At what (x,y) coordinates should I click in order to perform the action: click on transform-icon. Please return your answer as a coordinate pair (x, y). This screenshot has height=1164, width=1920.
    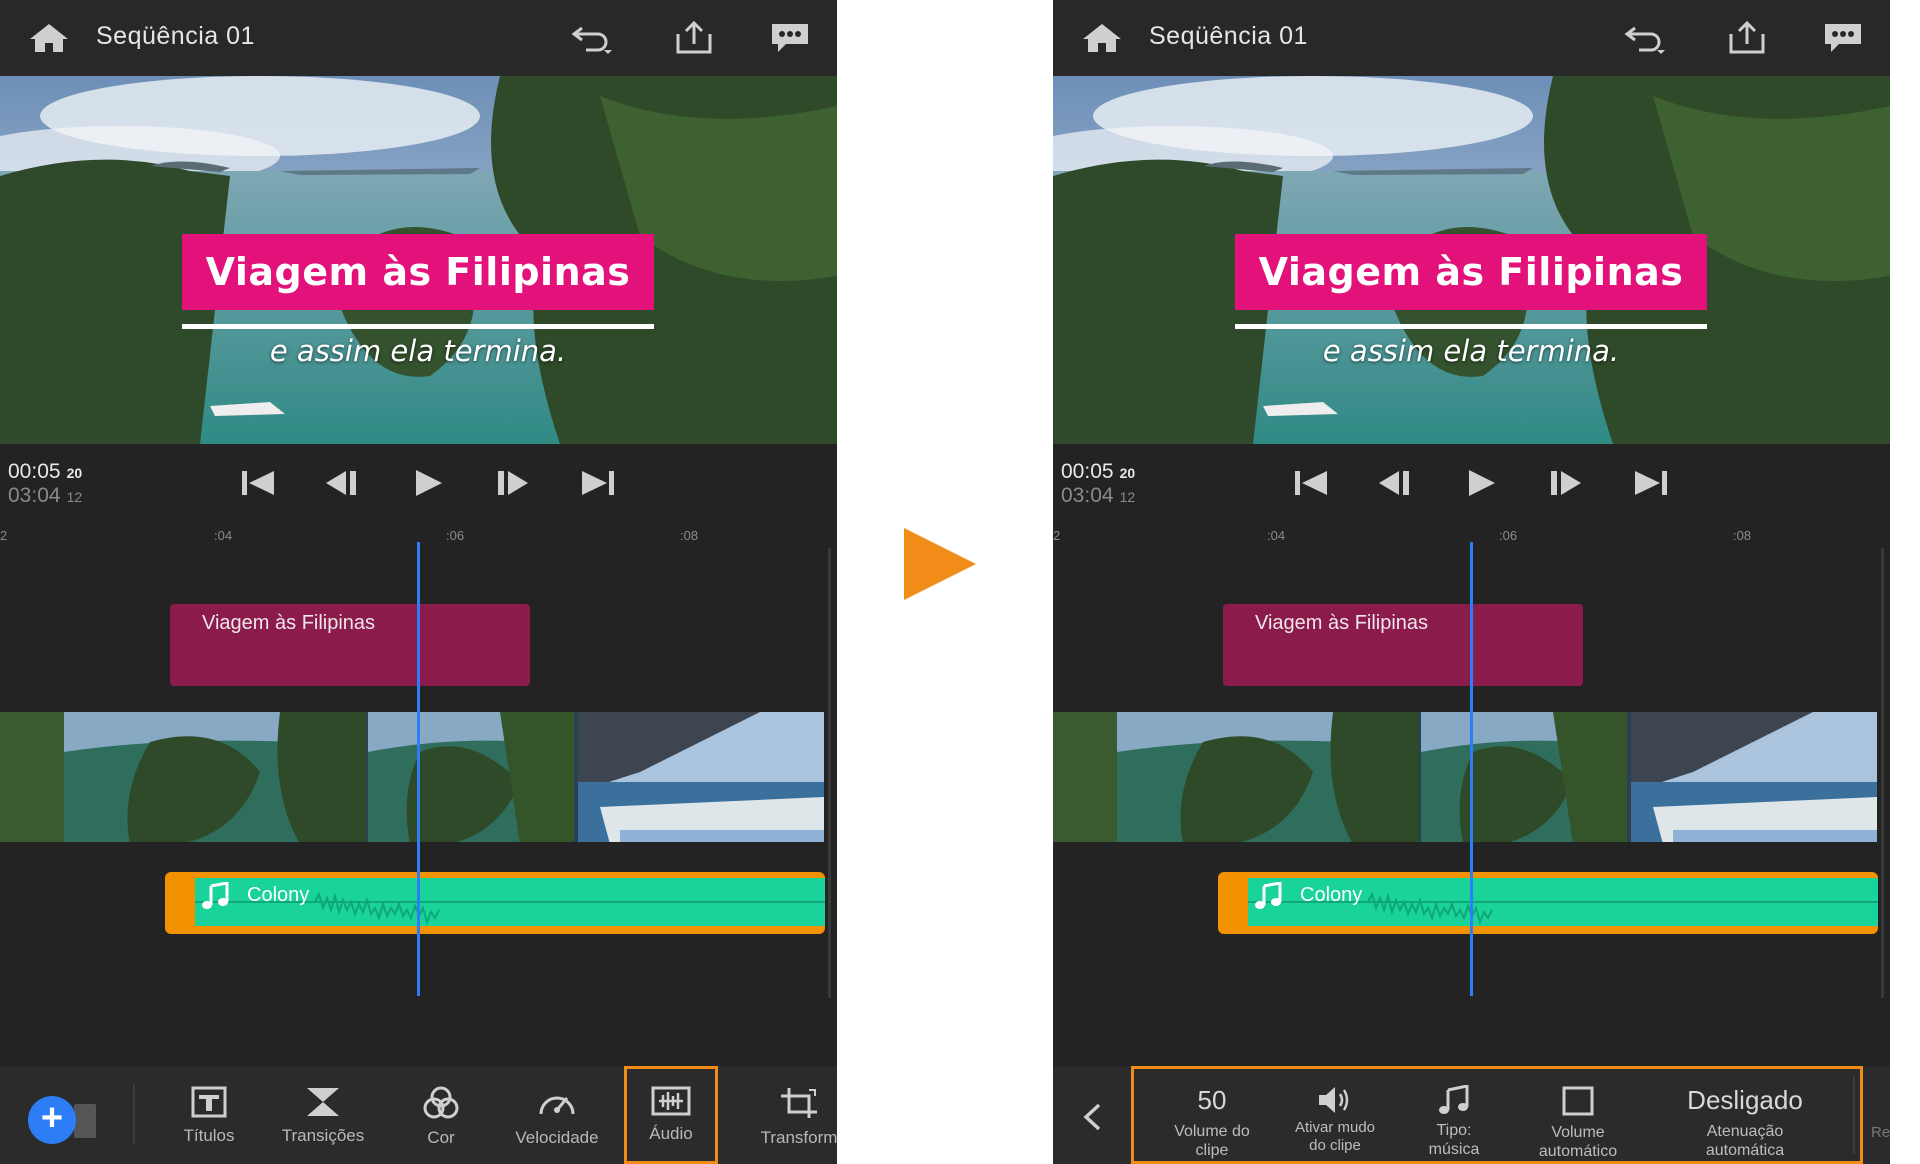
    Looking at the image, I should click on (799, 1103).